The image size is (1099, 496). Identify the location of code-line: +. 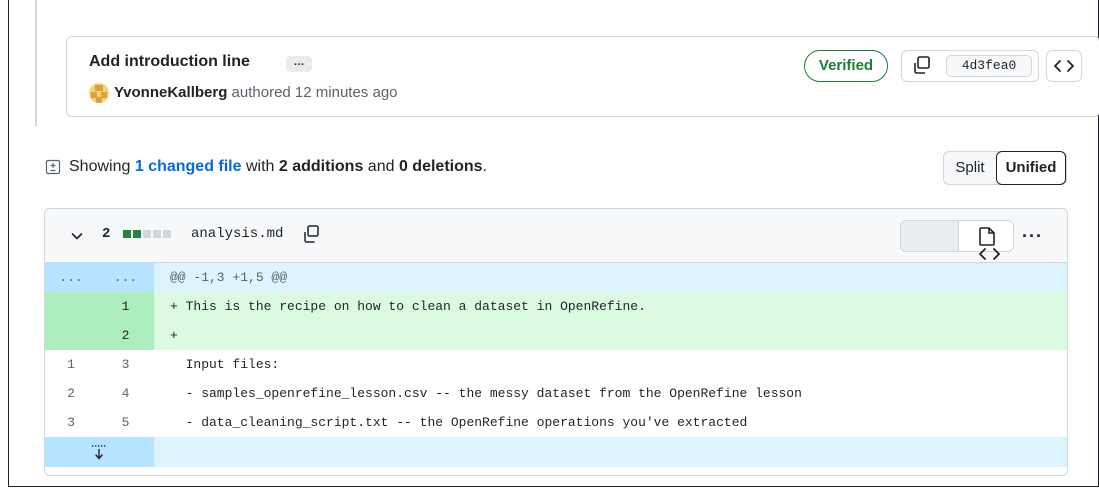
(610, 335).